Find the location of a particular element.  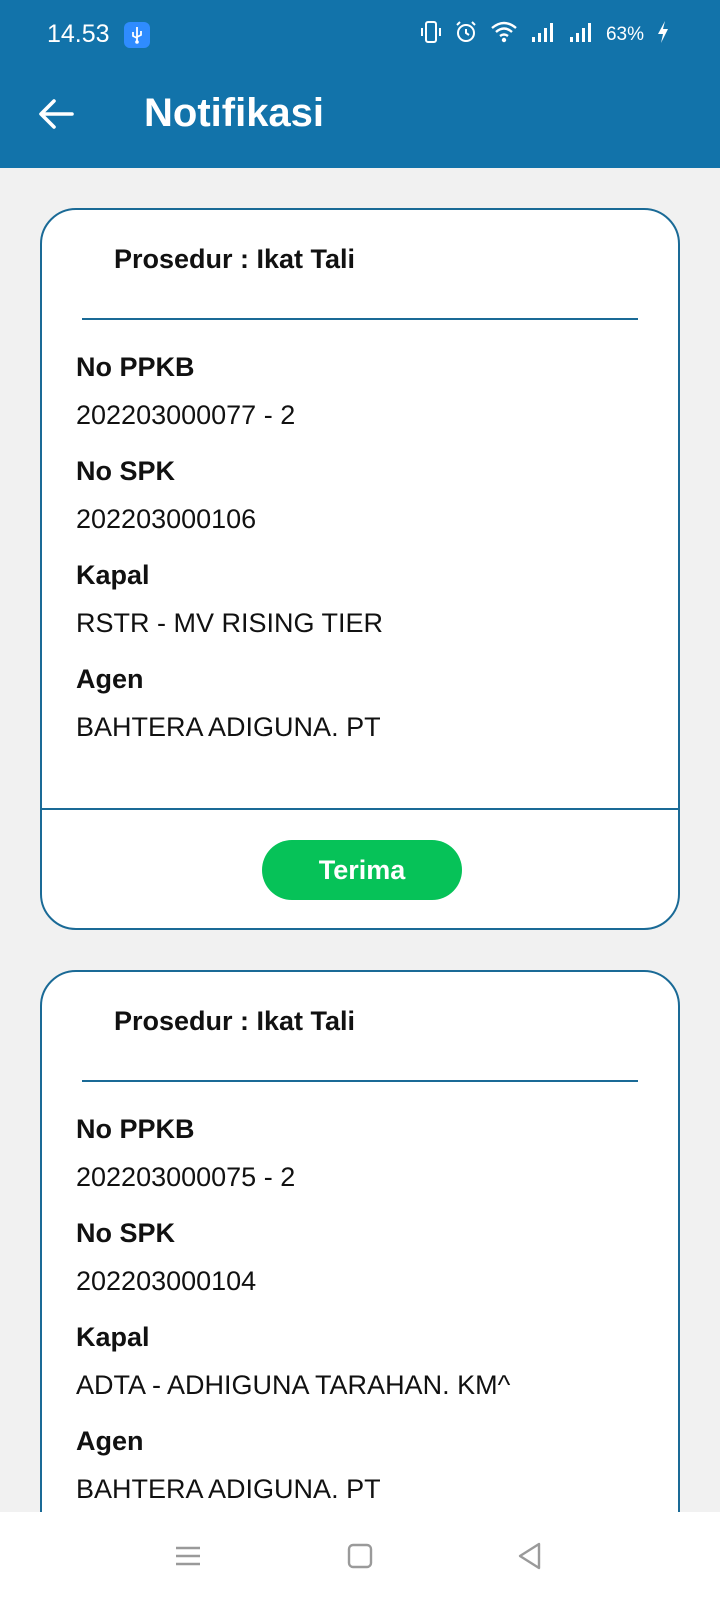

home-square-icon is located at coordinates (360, 1556).